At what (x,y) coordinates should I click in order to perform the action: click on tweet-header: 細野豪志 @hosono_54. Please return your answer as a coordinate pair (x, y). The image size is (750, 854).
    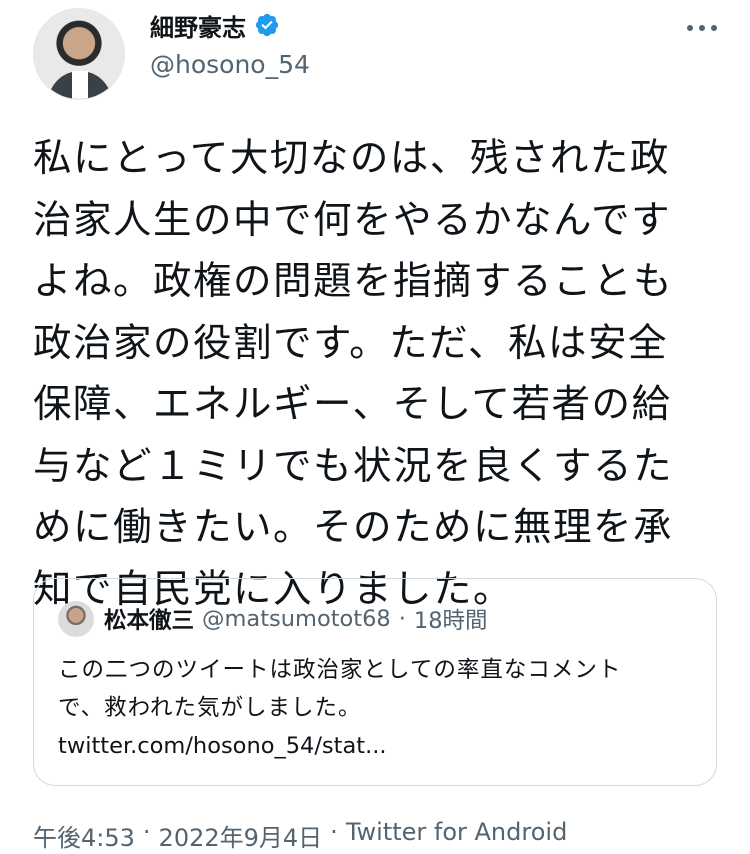
    Looking at the image, I should click on (375, 55).